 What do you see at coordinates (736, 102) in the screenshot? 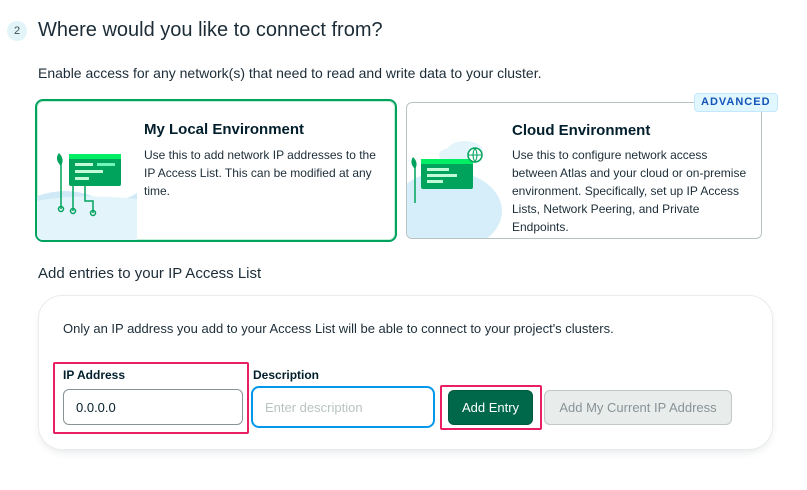
I see `advanced-badge: ADVANCED` at bounding box center [736, 102].